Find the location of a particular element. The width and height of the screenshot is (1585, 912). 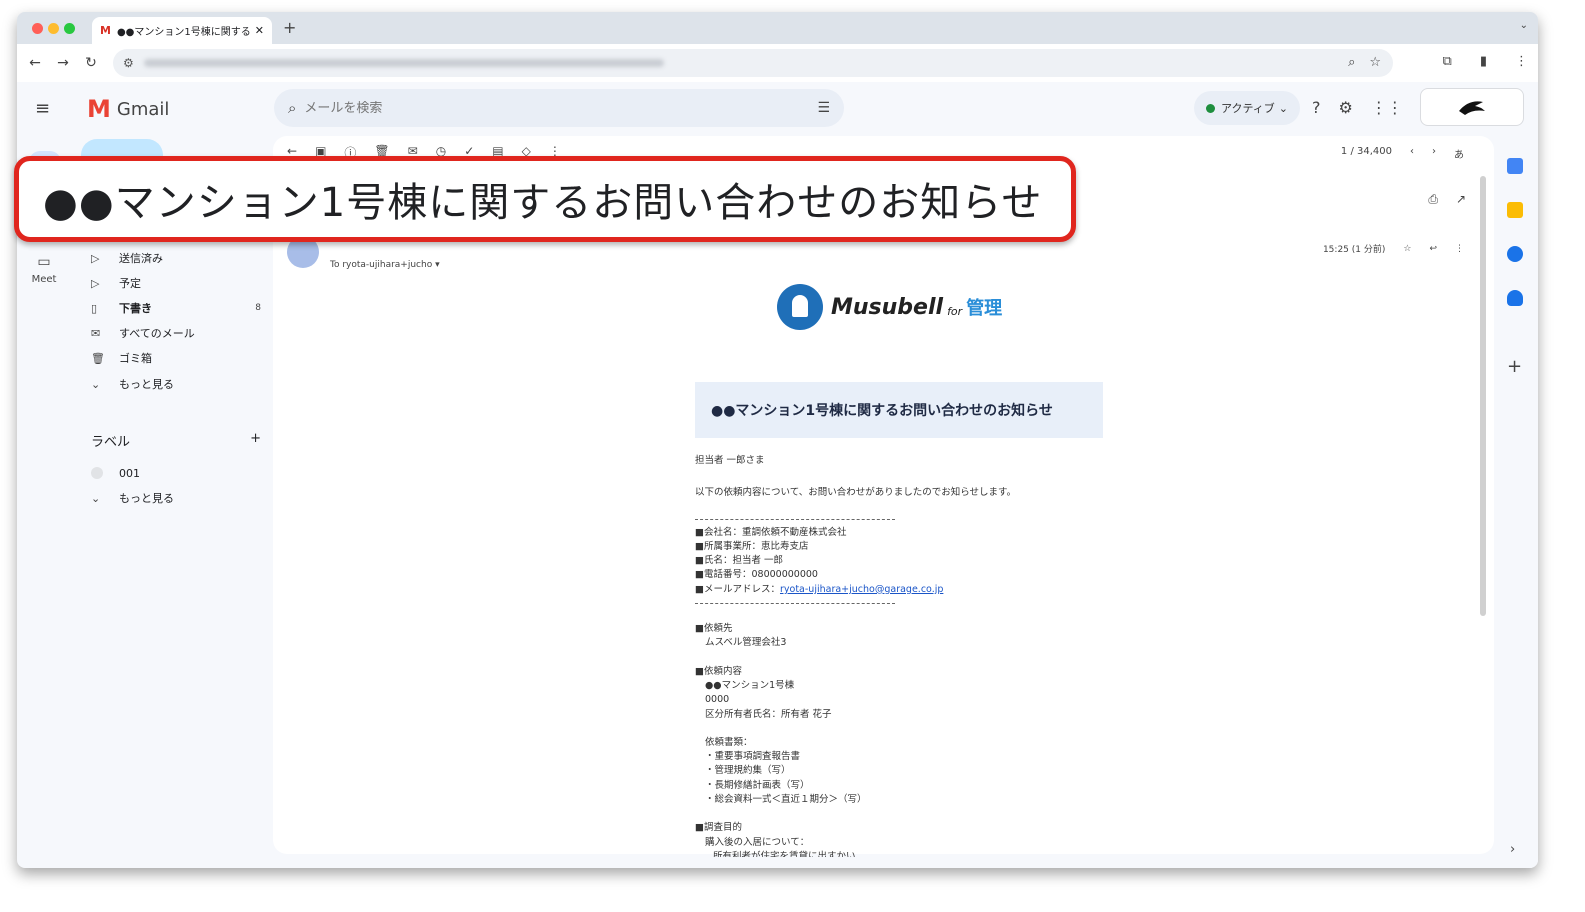

label-more: ⌄ もっと見る is located at coordinates (176, 498).